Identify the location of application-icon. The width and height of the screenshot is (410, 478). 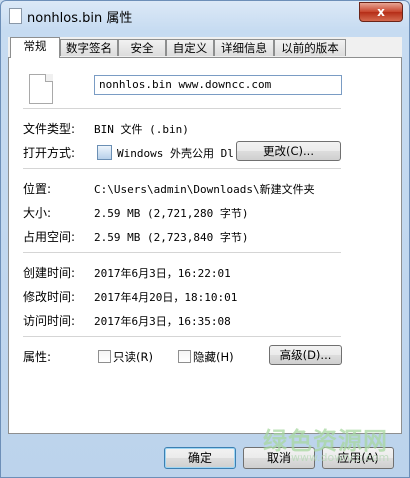
(104, 152).